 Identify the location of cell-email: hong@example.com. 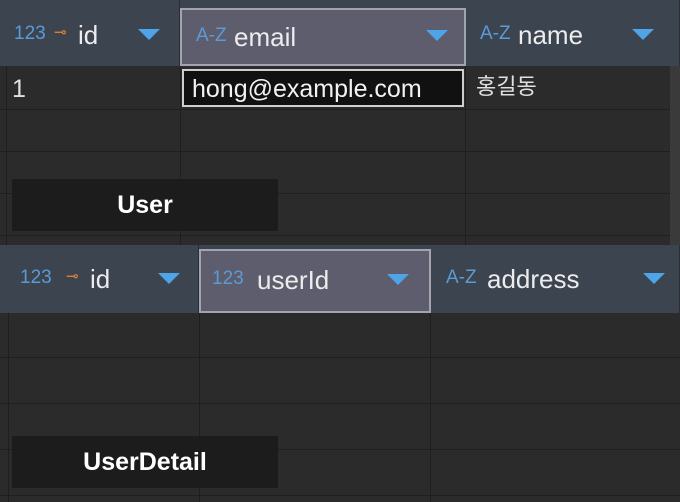
(307, 89).